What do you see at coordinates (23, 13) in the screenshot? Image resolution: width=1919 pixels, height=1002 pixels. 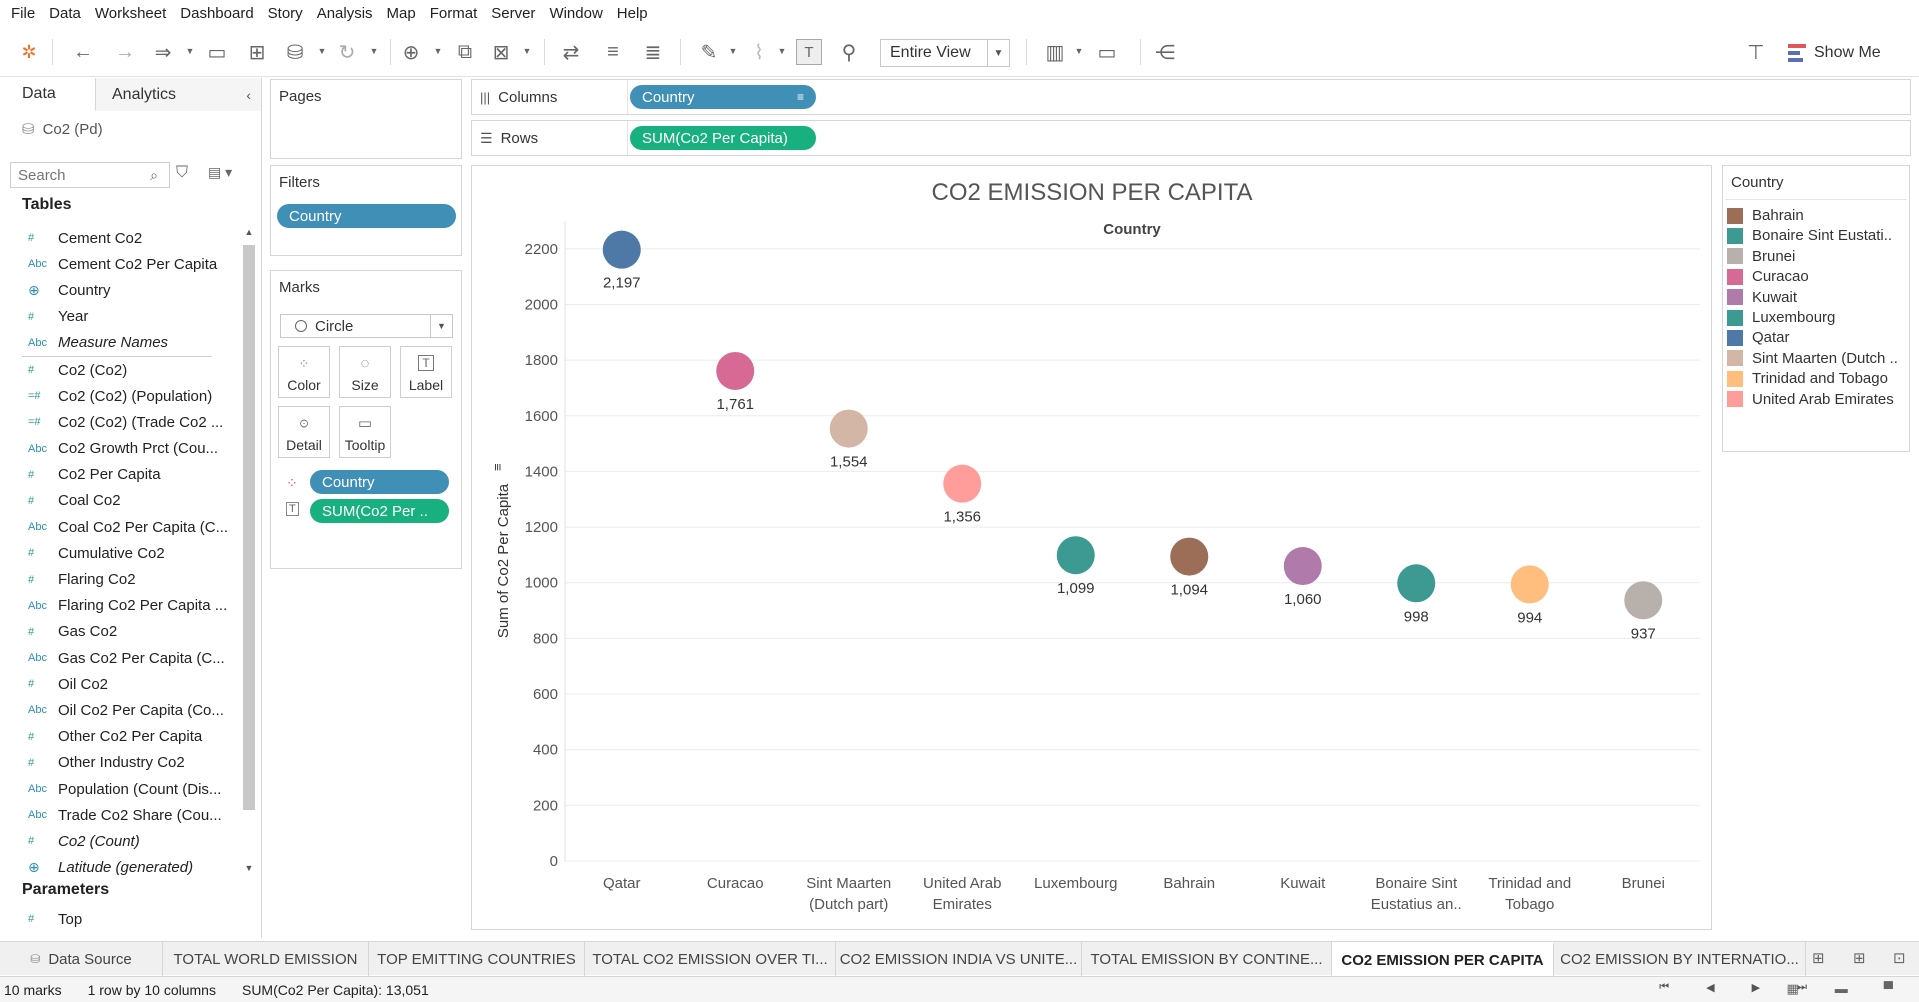 I see `menu-file: File` at bounding box center [23, 13].